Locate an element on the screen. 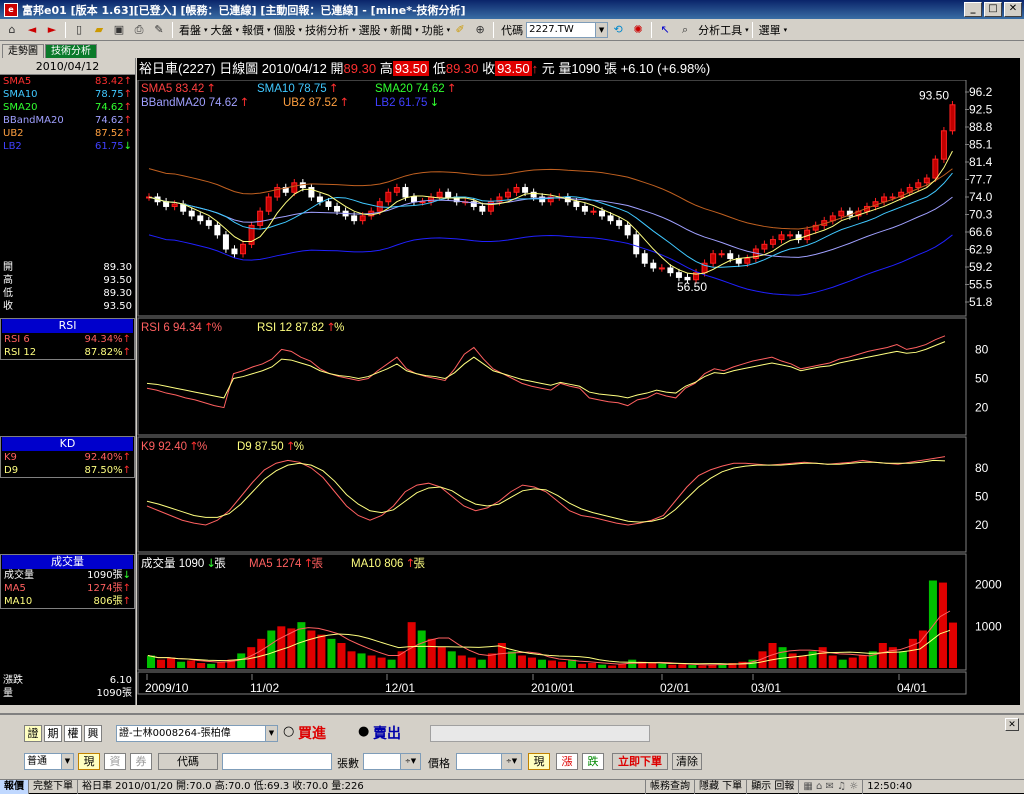  price-axis-label: 70.3 is located at coordinates (981, 215).